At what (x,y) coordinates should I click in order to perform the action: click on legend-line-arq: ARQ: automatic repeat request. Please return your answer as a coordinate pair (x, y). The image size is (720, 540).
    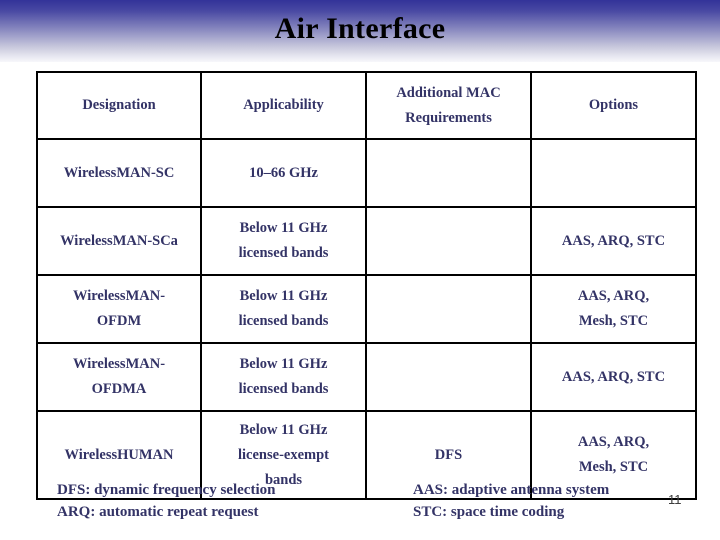
    Looking at the image, I should click on (158, 512).